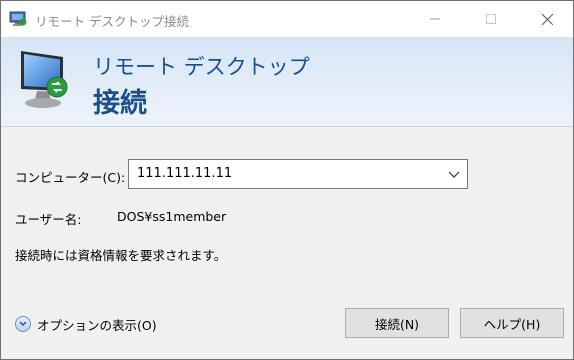  I want to click on window-title: リモート デスクトップ接続, so click(112, 21).